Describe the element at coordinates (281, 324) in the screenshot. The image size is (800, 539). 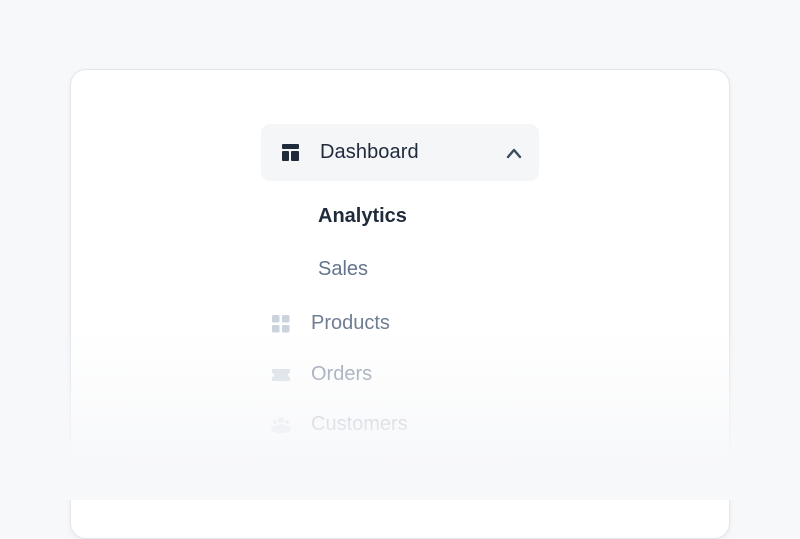
I see `grid-icon` at that location.